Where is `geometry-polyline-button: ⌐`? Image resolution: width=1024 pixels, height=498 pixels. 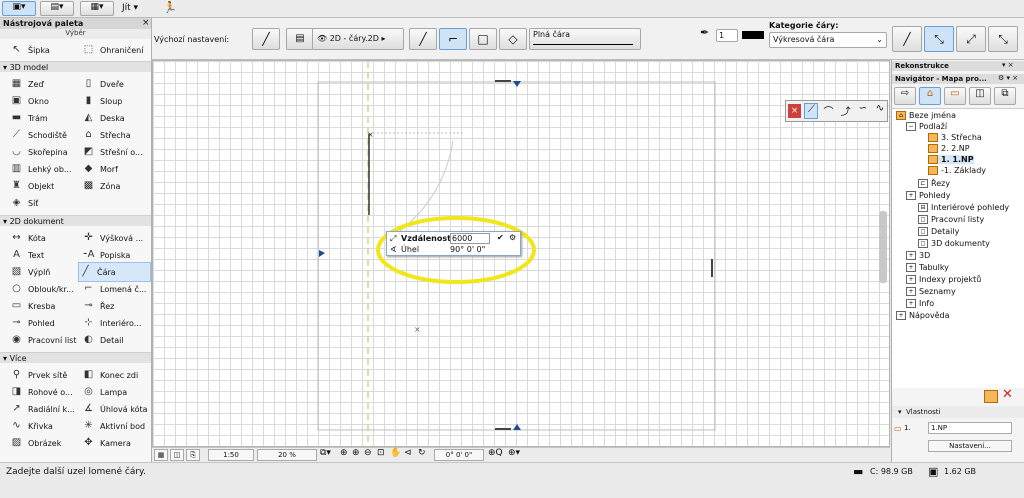 geometry-polyline-button: ⌐ is located at coordinates (453, 39).